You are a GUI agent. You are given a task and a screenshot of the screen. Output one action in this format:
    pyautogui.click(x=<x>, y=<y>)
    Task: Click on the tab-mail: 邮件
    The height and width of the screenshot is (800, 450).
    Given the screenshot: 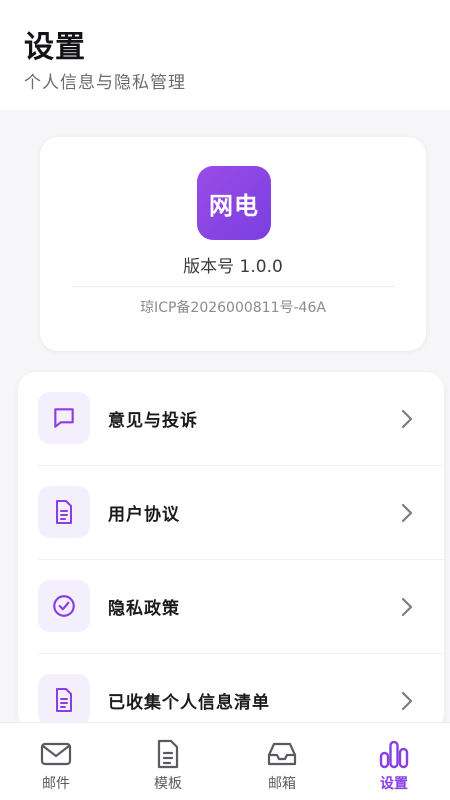 What is the action you would take?
    pyautogui.click(x=56, y=761)
    